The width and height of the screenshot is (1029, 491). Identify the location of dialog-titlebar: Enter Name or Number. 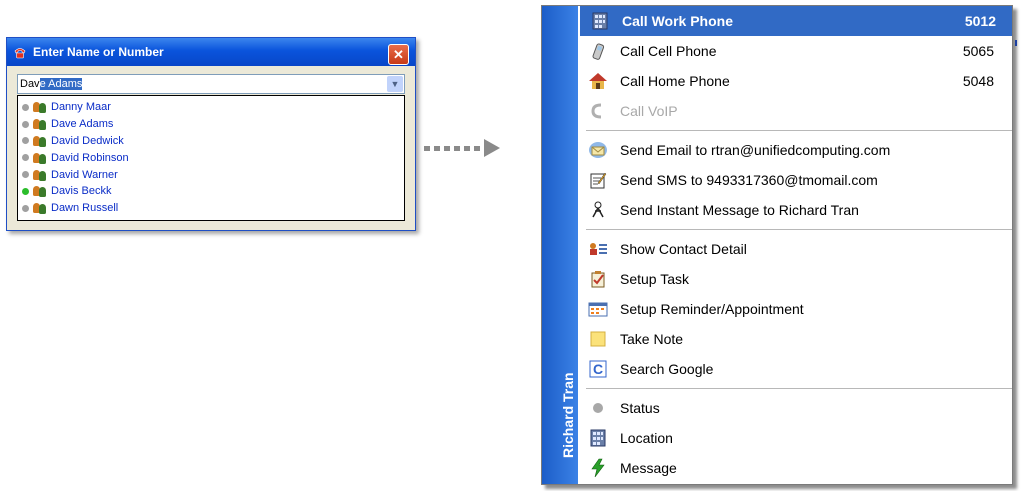
(211, 52).